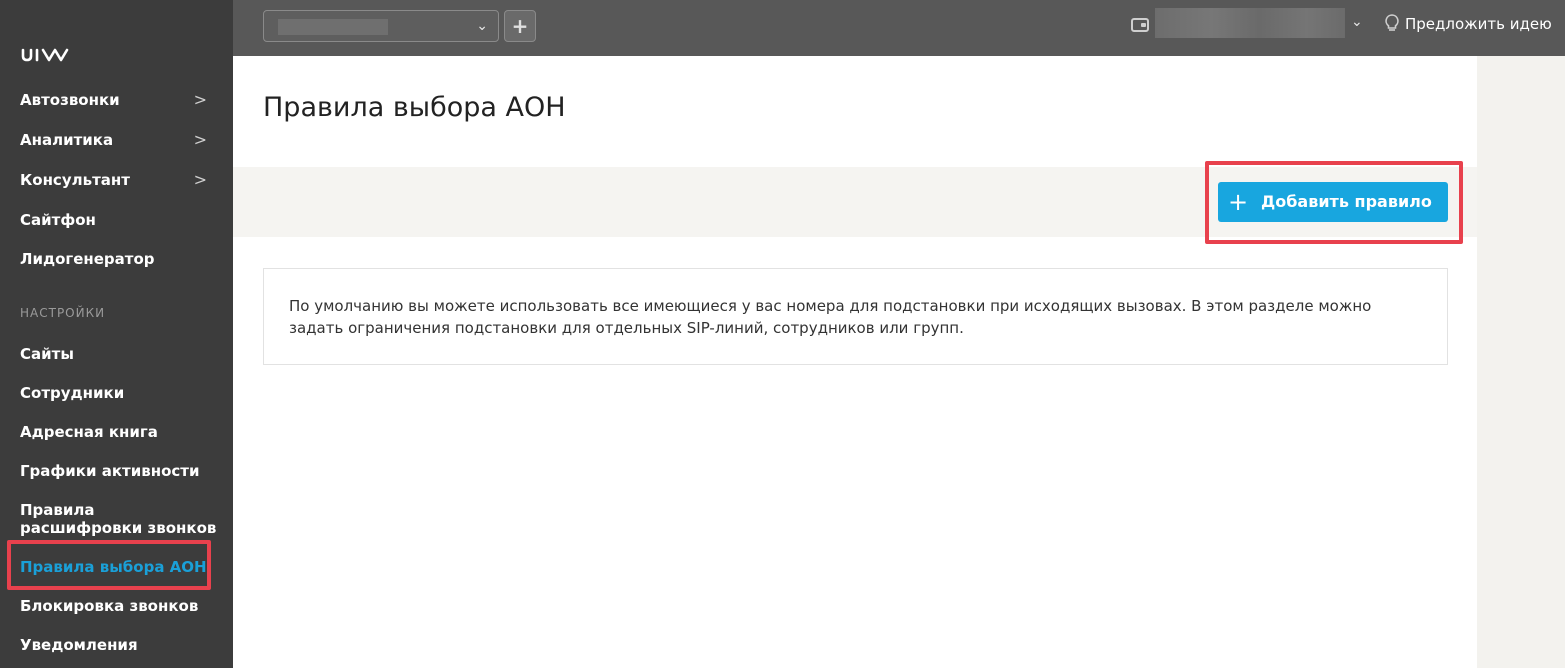 The height and width of the screenshot is (668, 1565). Describe the element at coordinates (333, 27) in the screenshot. I see `redacted-account-name` at that location.